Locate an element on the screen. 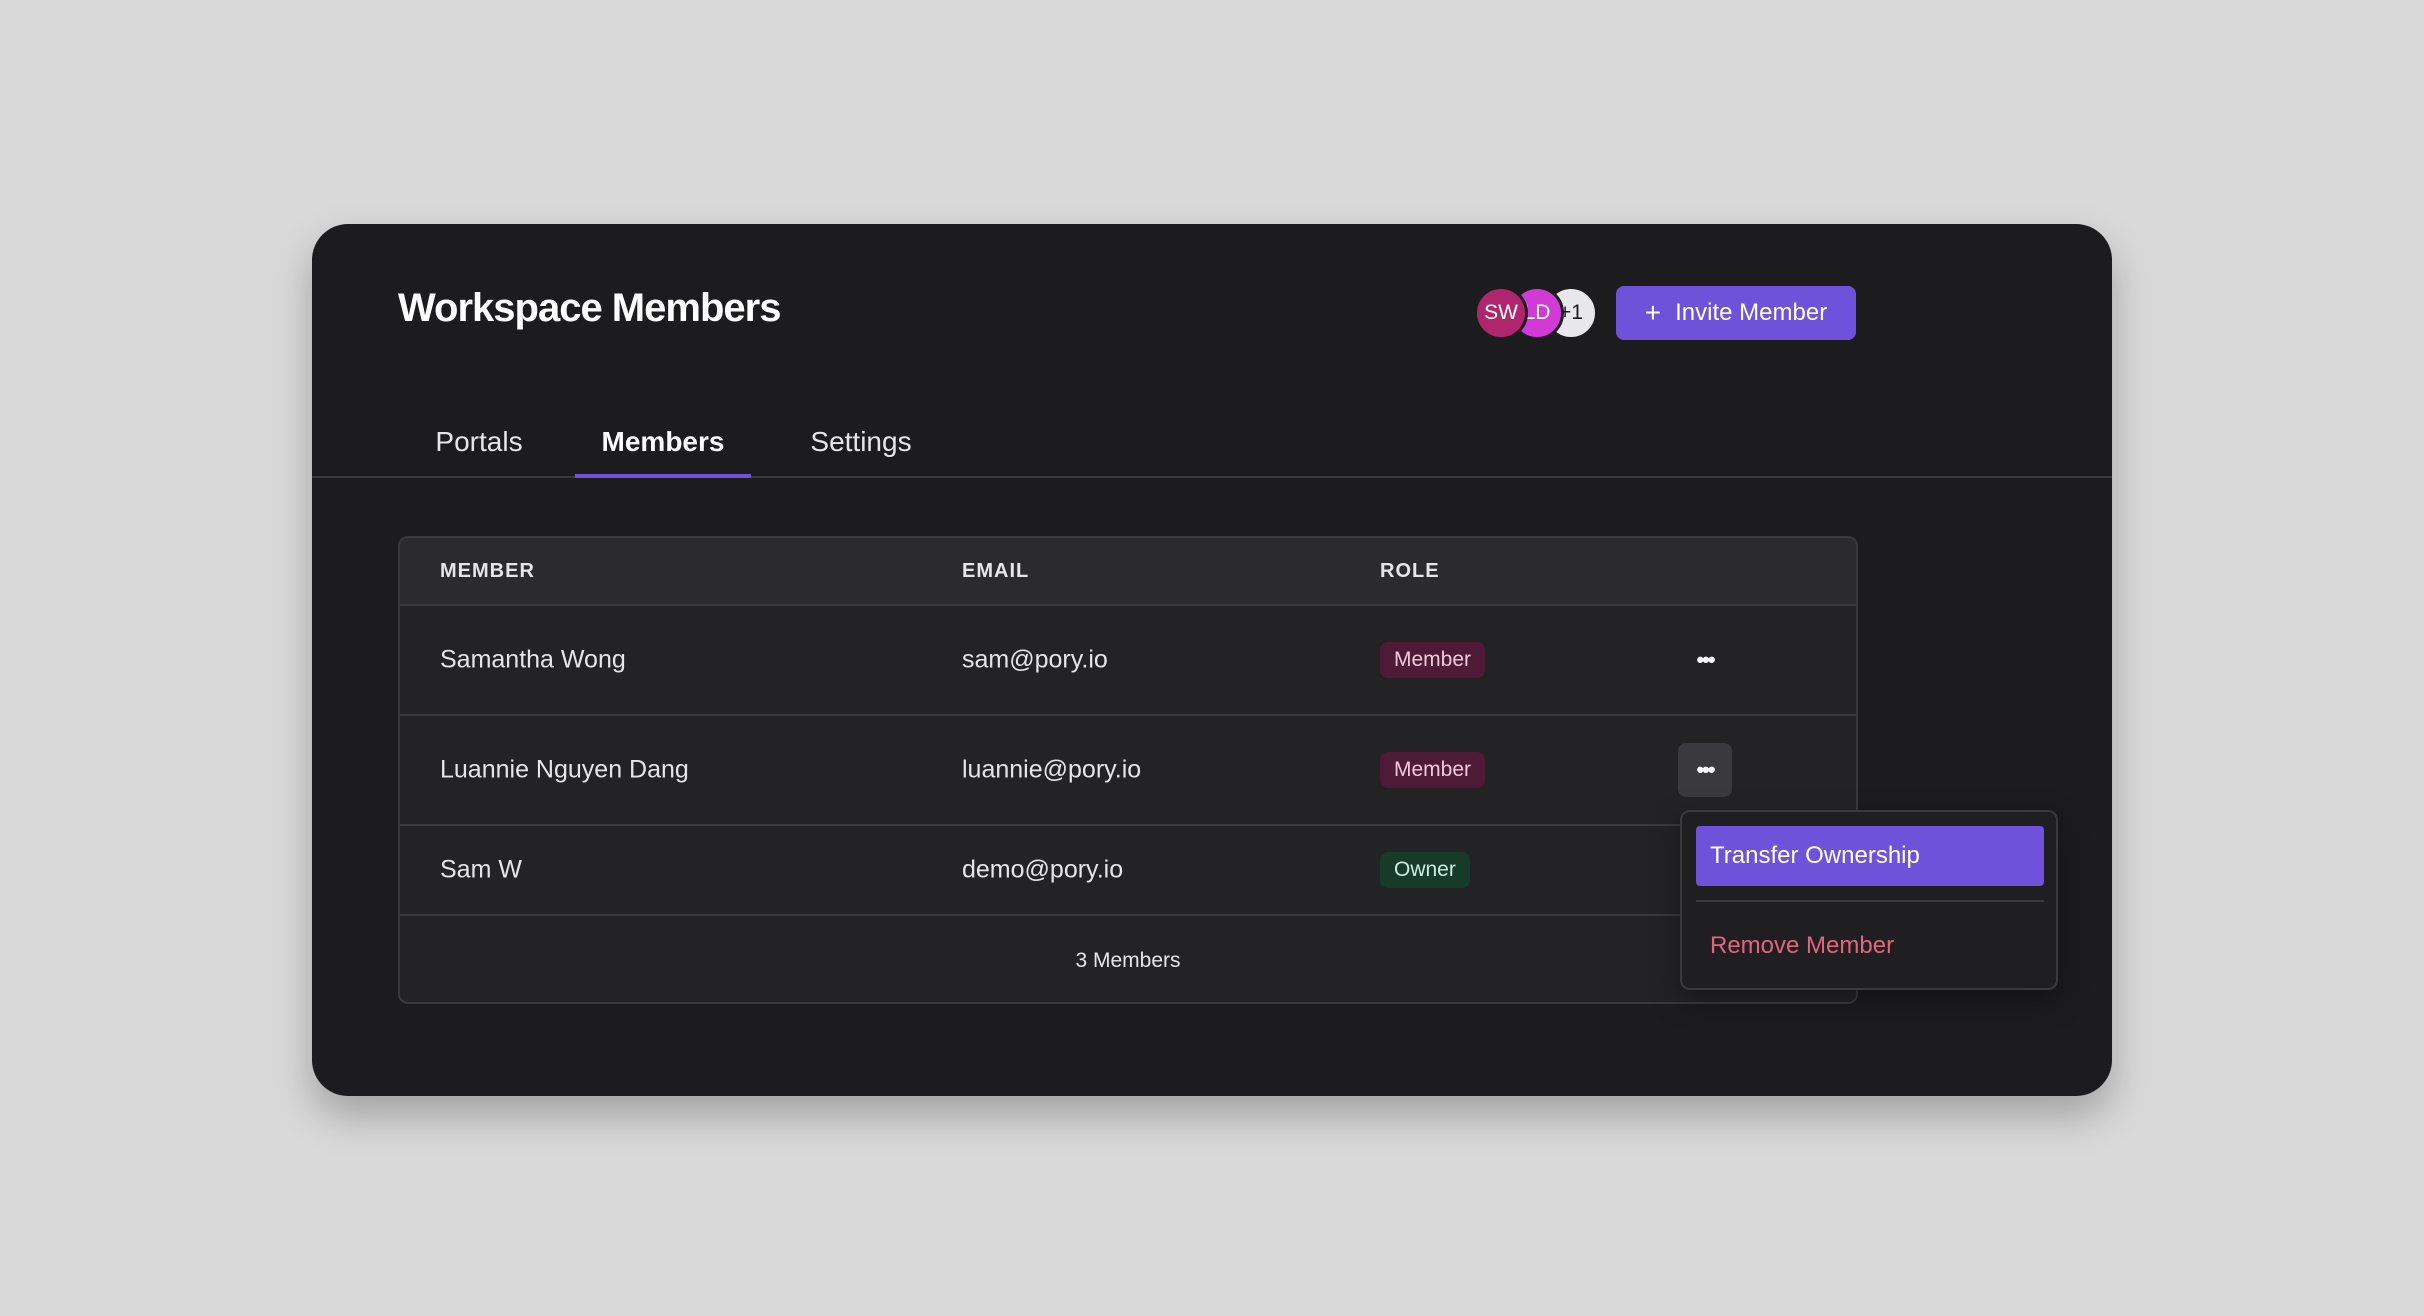 The height and width of the screenshot is (1316, 2424). table-row: Sam W demo@pory.io Owner is located at coordinates (1128, 871).